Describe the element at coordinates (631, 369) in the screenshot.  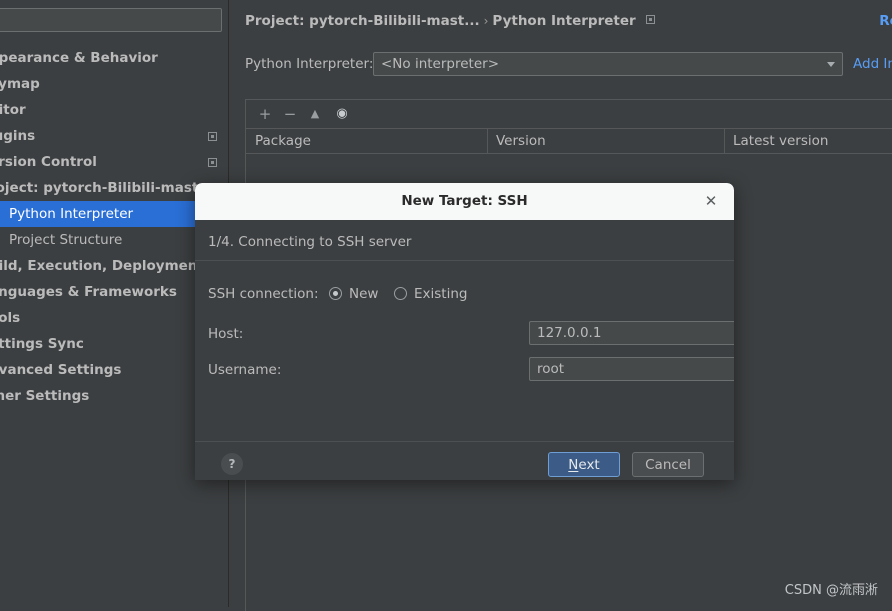
I see `username-input: root` at that location.